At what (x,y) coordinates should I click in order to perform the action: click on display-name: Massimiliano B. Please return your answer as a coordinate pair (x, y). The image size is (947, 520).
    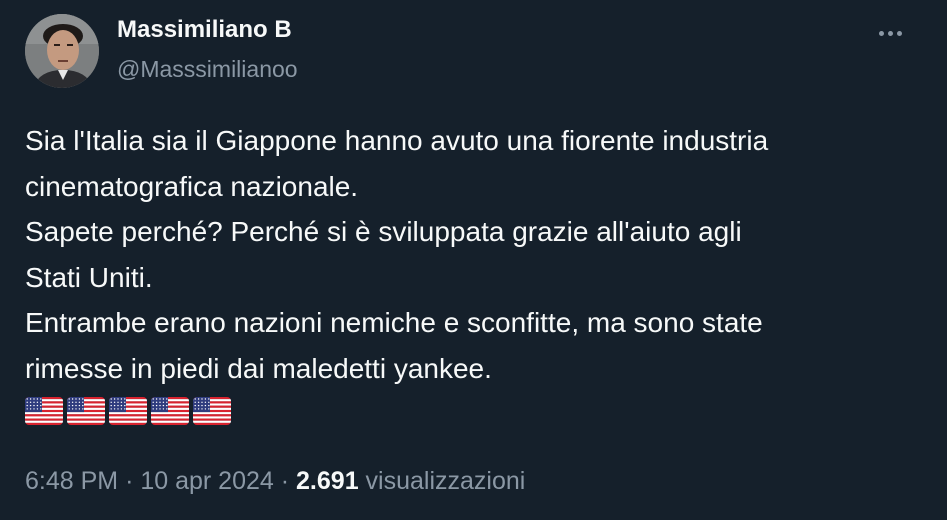
    Looking at the image, I should click on (204, 30).